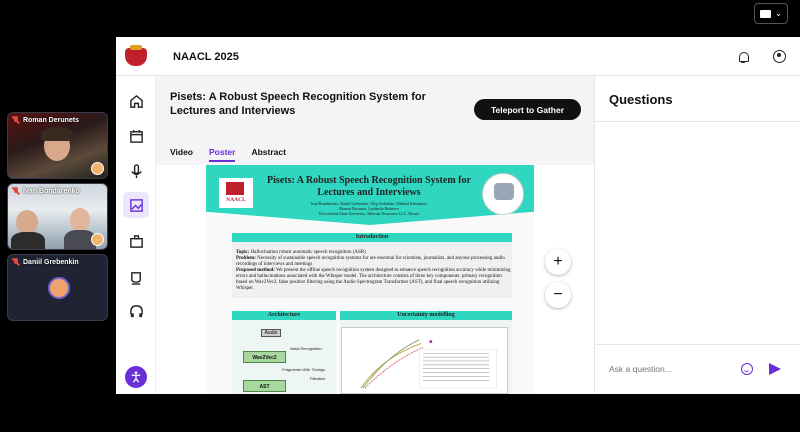 This screenshot has width=800, height=432. Describe the element at coordinates (765, 13) in the screenshot. I see `screen-icon` at that location.